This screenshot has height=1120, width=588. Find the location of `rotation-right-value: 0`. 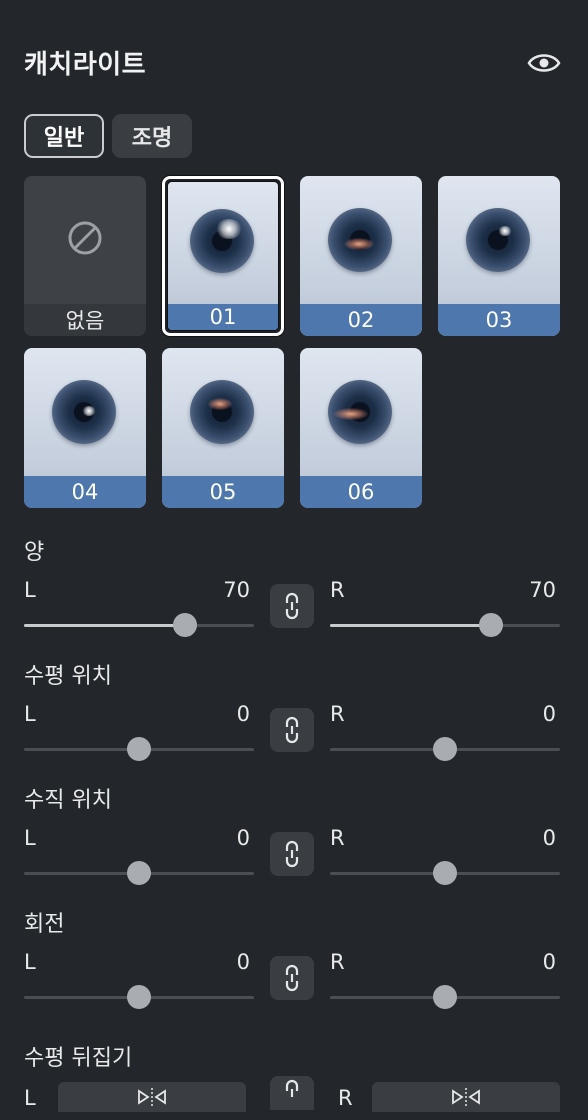

rotation-right-value: 0 is located at coordinates (549, 962).